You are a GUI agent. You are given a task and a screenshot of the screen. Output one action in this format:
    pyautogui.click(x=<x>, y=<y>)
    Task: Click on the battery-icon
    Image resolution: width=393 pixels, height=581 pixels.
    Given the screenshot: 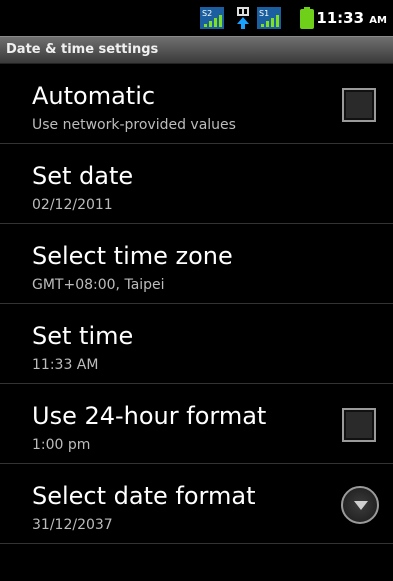 What is the action you would take?
    pyautogui.click(x=307, y=18)
    